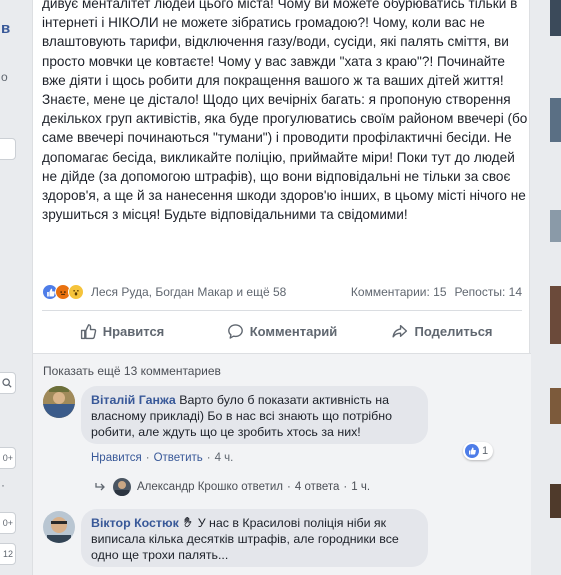  What do you see at coordinates (210, 487) in the screenshot?
I see `reply-author-text: Александр Крошко ответил` at bounding box center [210, 487].